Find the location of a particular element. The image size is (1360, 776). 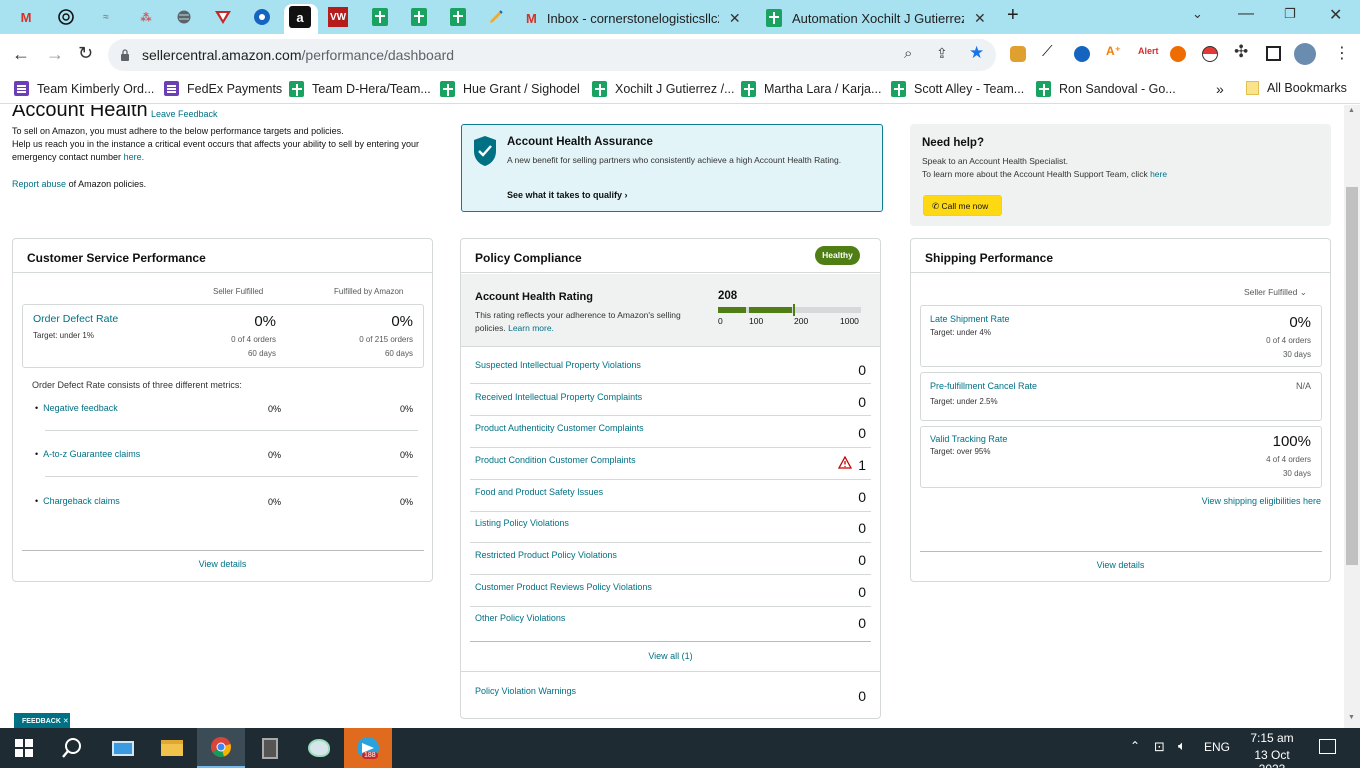

chrome-taskbar-icon is located at coordinates (221, 748).